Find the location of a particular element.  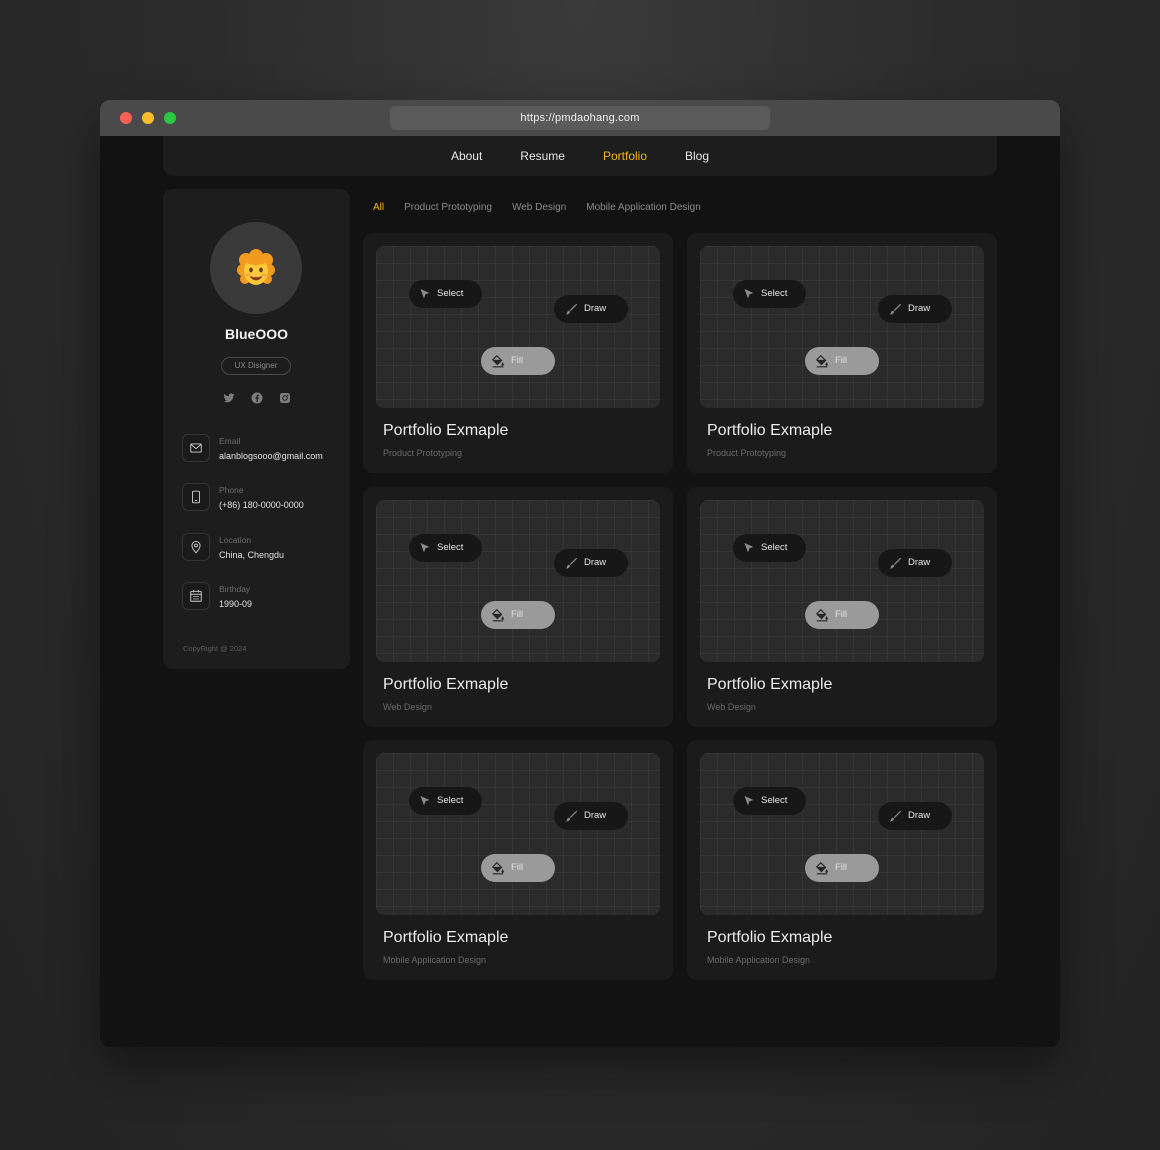

close-window-button is located at coordinates (126, 118).